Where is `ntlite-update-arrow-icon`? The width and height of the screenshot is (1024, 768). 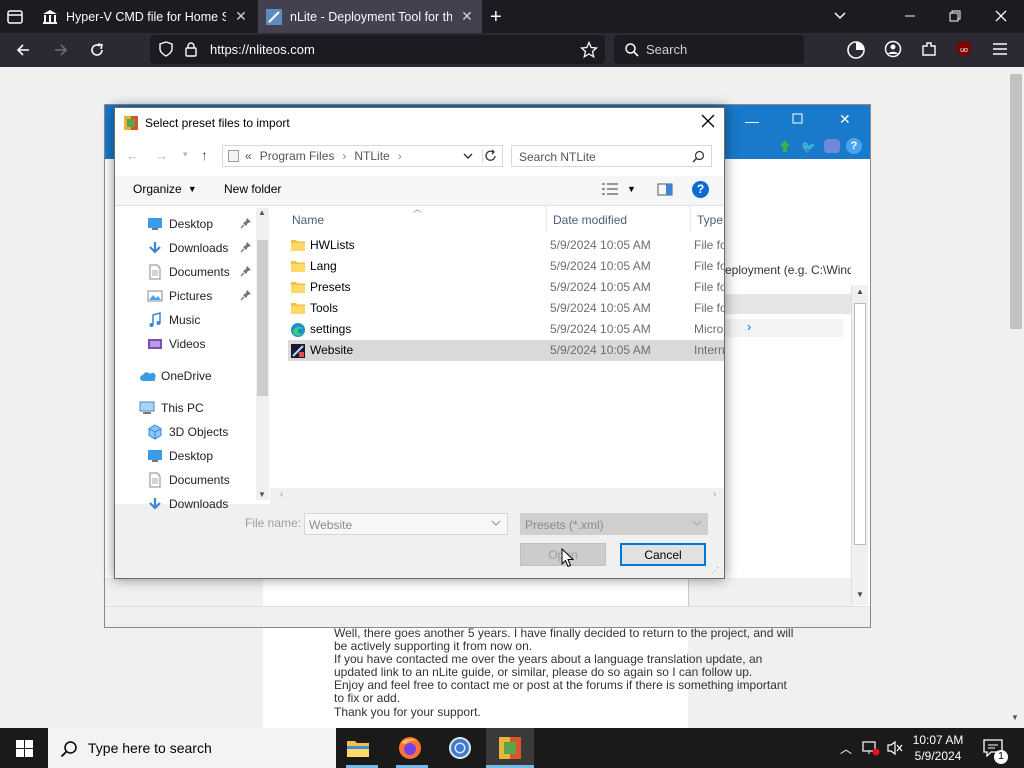 ntlite-update-arrow-icon is located at coordinates (785, 146).